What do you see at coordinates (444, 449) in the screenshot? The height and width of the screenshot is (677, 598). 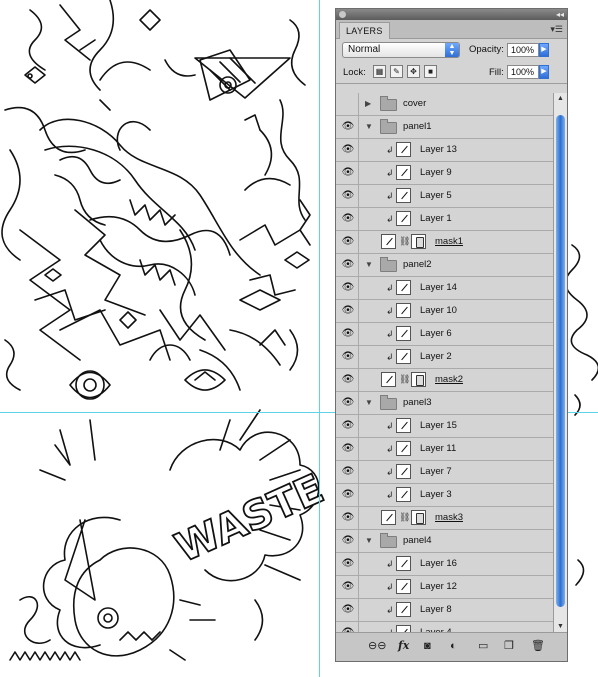 I see `layer-row: 👁 ↲ Layer 11` at bounding box center [444, 449].